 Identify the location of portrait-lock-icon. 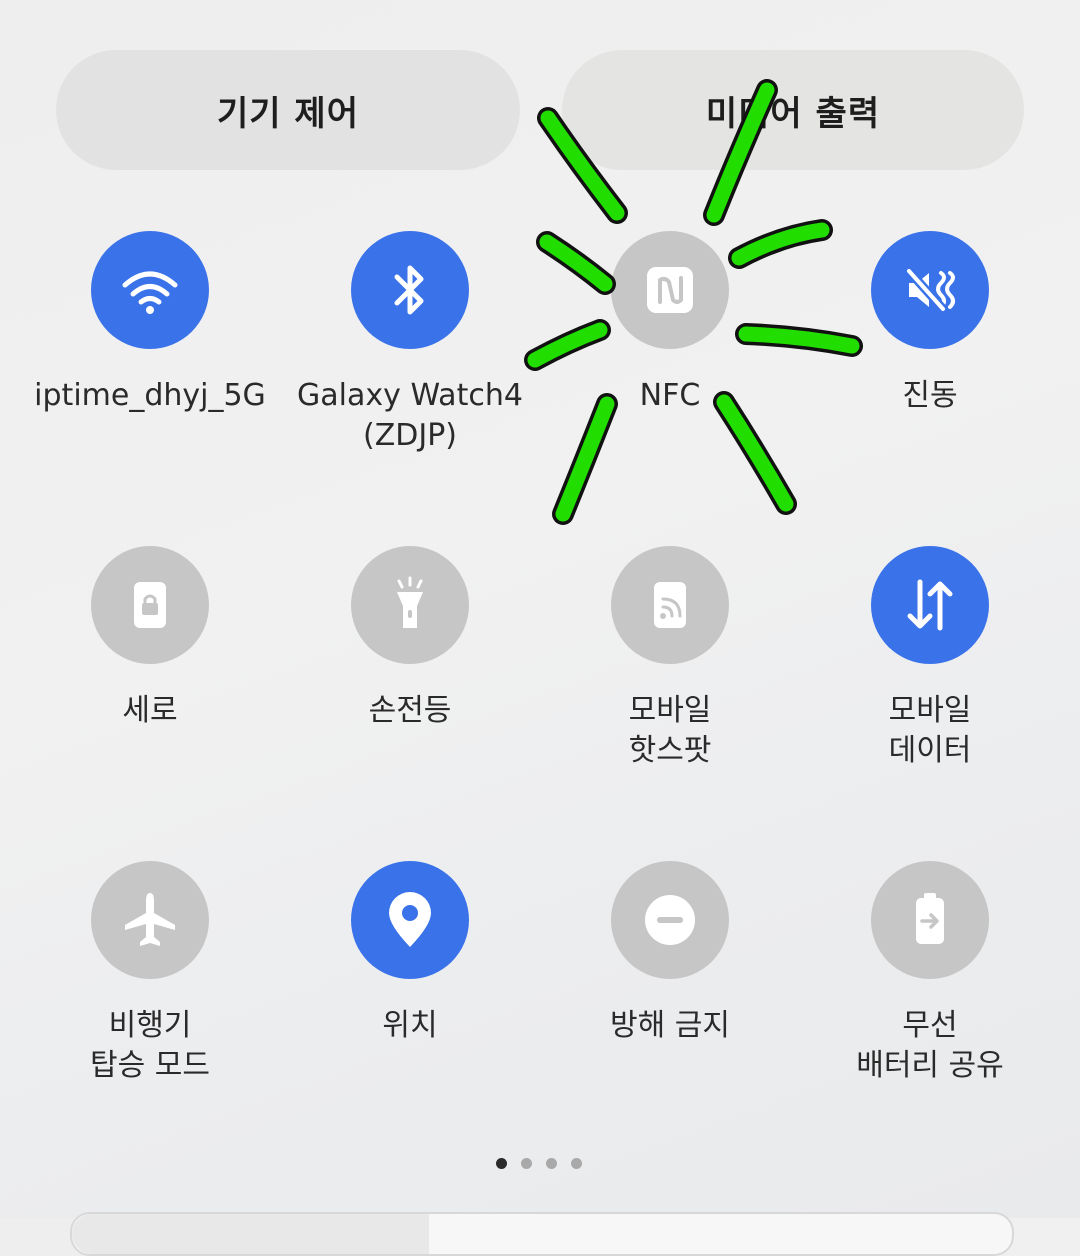
(150, 605).